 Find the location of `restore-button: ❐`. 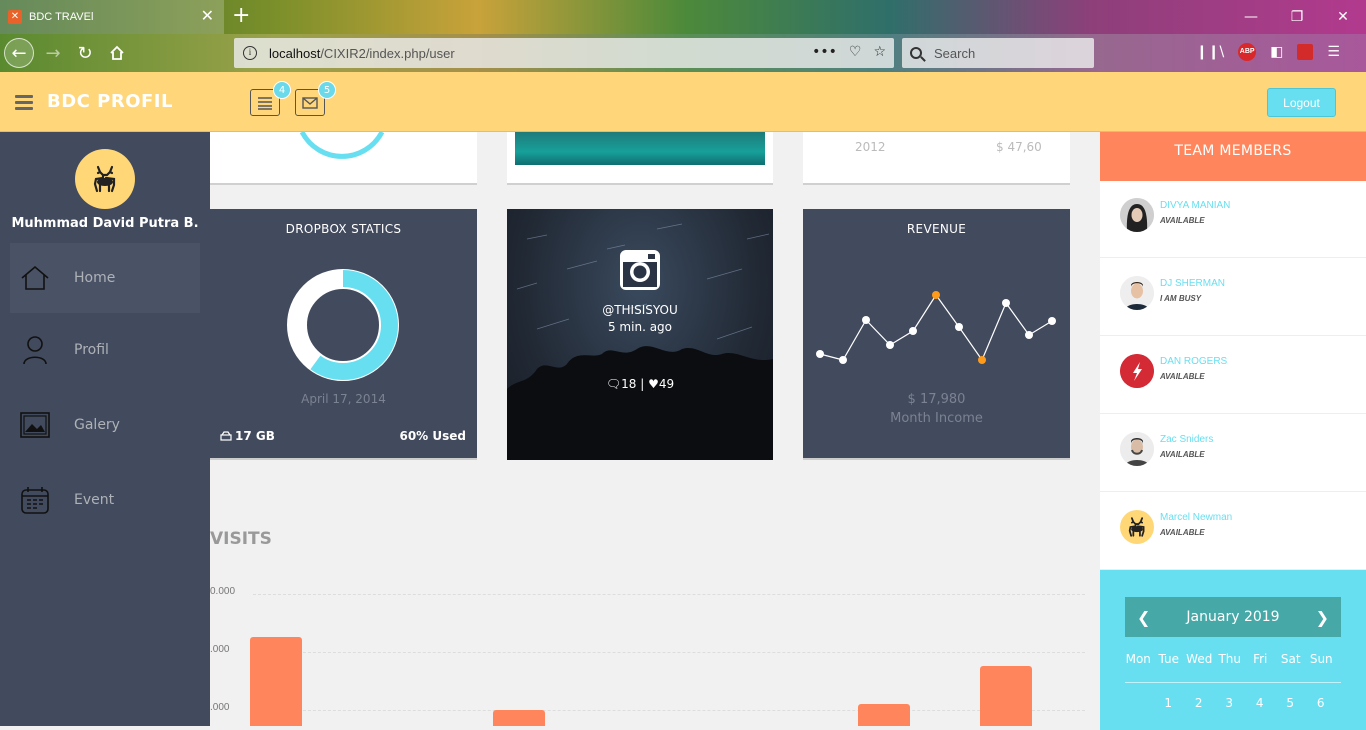

restore-button: ❐ is located at coordinates (1297, 17).